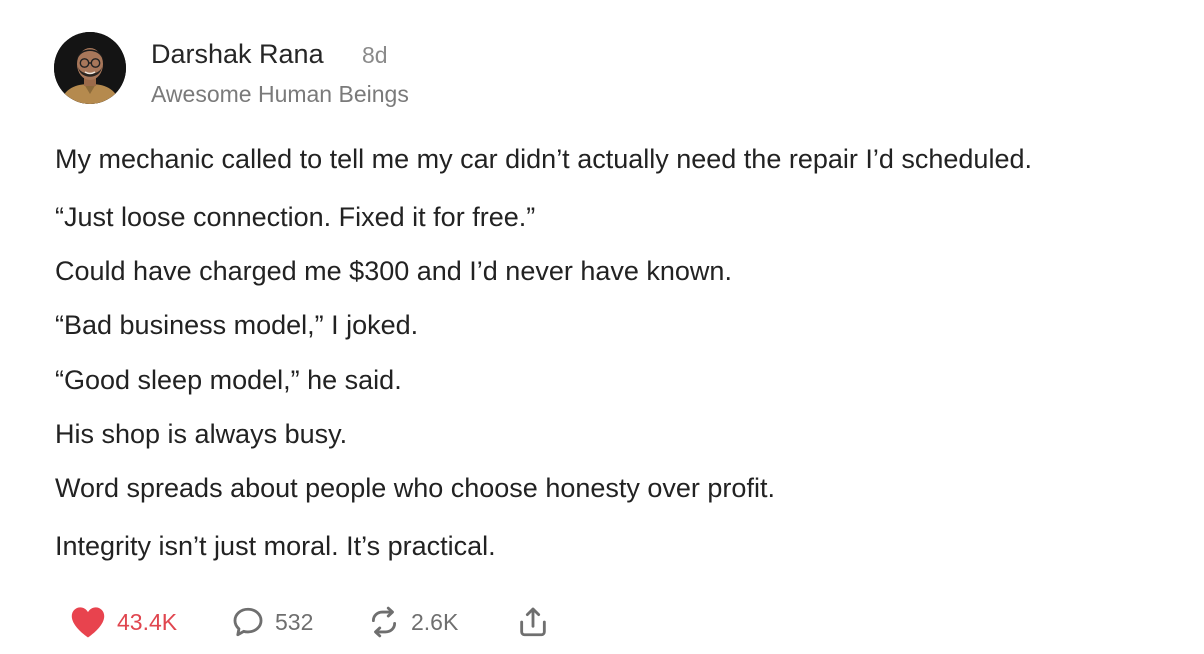 The width and height of the screenshot is (1204, 654). What do you see at coordinates (384, 622) in the screenshot?
I see `repost-icon` at bounding box center [384, 622].